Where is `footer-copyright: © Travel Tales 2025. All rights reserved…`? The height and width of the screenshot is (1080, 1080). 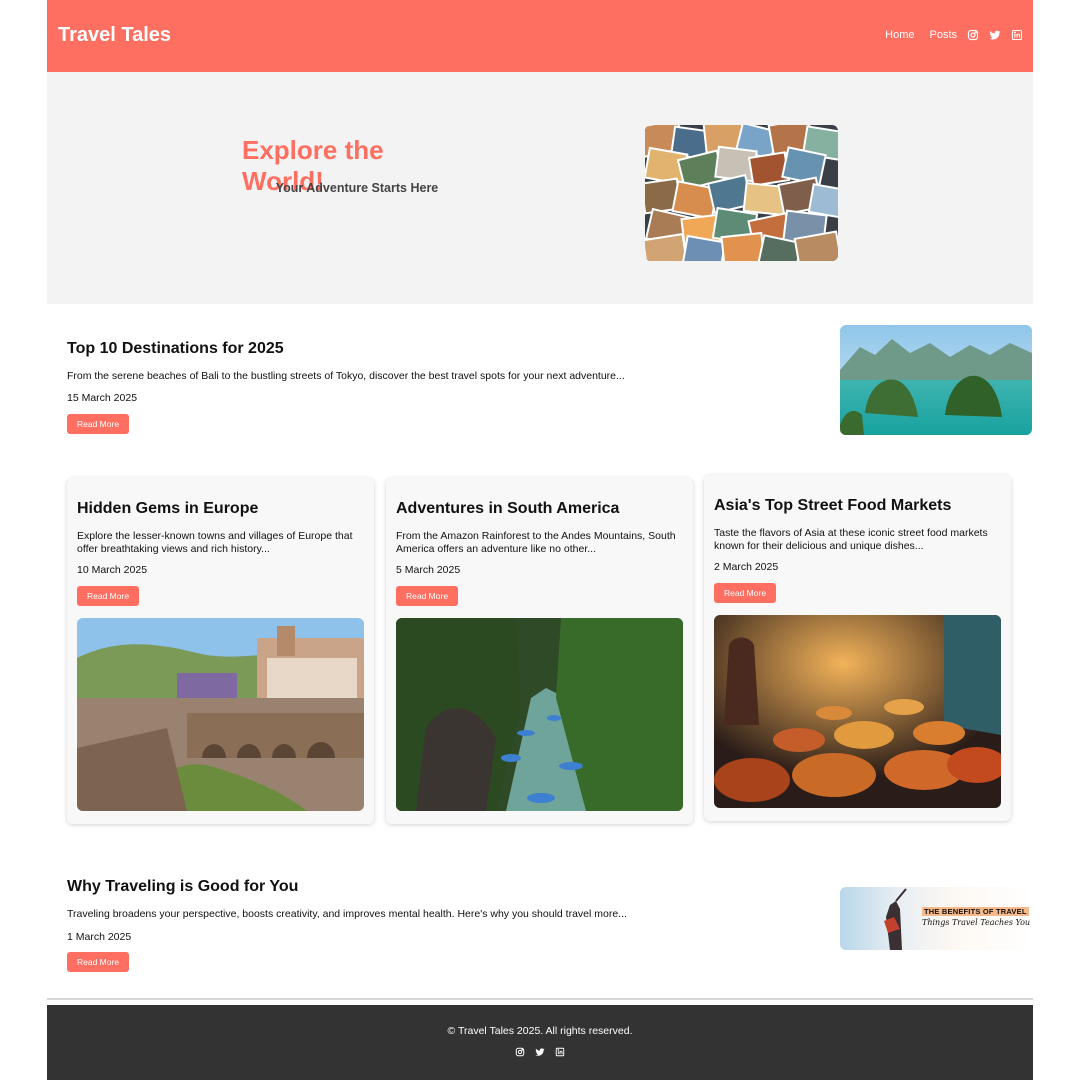
footer-copyright: © Travel Tales 2025. All rights reserved… is located at coordinates (540, 1031).